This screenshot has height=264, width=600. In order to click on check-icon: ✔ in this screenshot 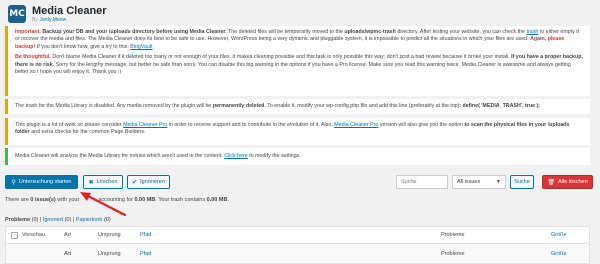, I will do `click(135, 182)`.